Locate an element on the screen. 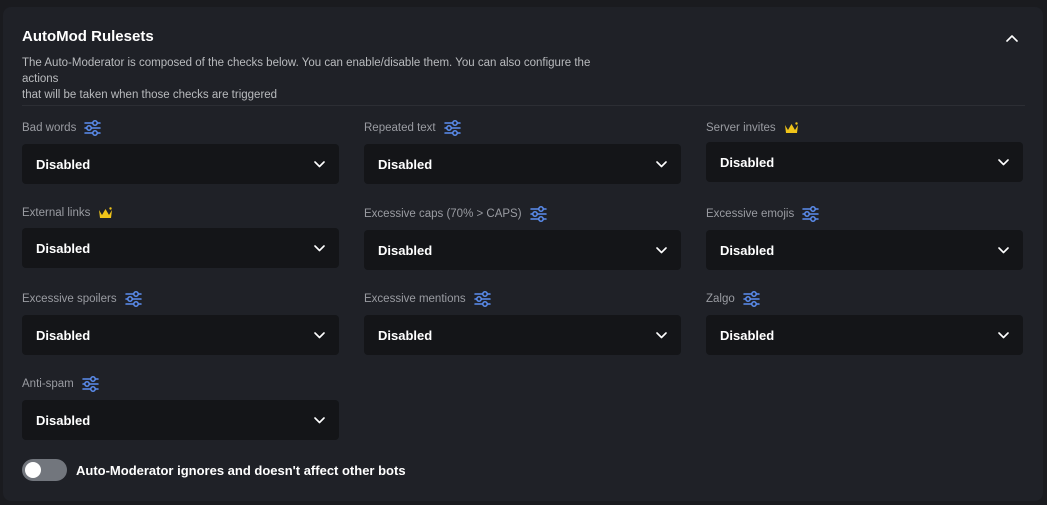 This screenshot has width=1047, height=505. rule-label: Zalgo is located at coordinates (720, 299).